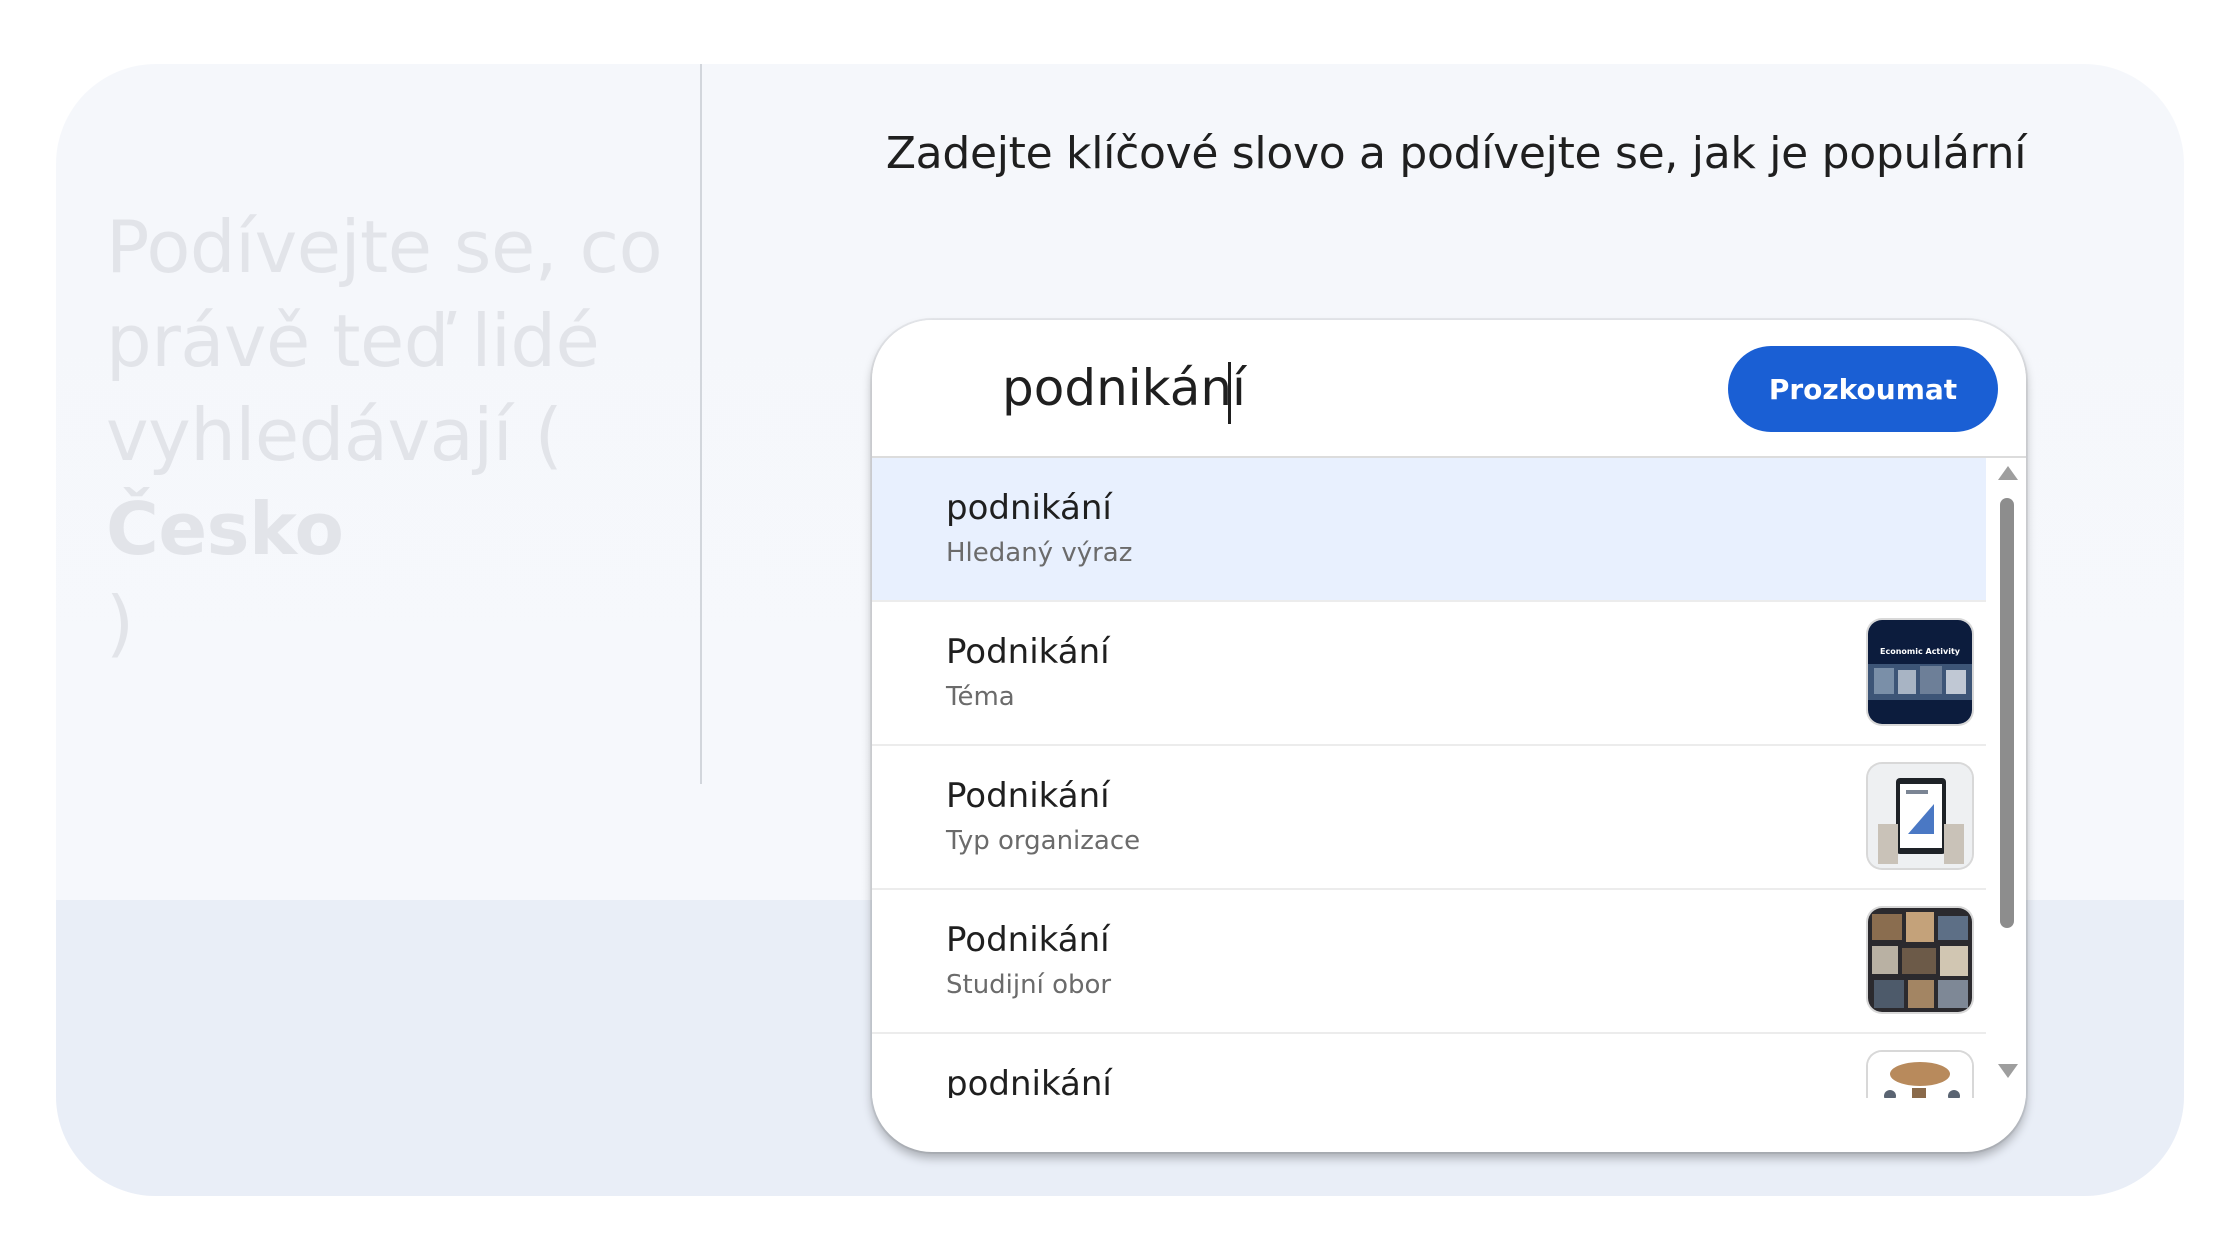 The height and width of the screenshot is (1260, 2240). What do you see at coordinates (120, 623) in the screenshot?
I see `heading-line-5: )` at bounding box center [120, 623].